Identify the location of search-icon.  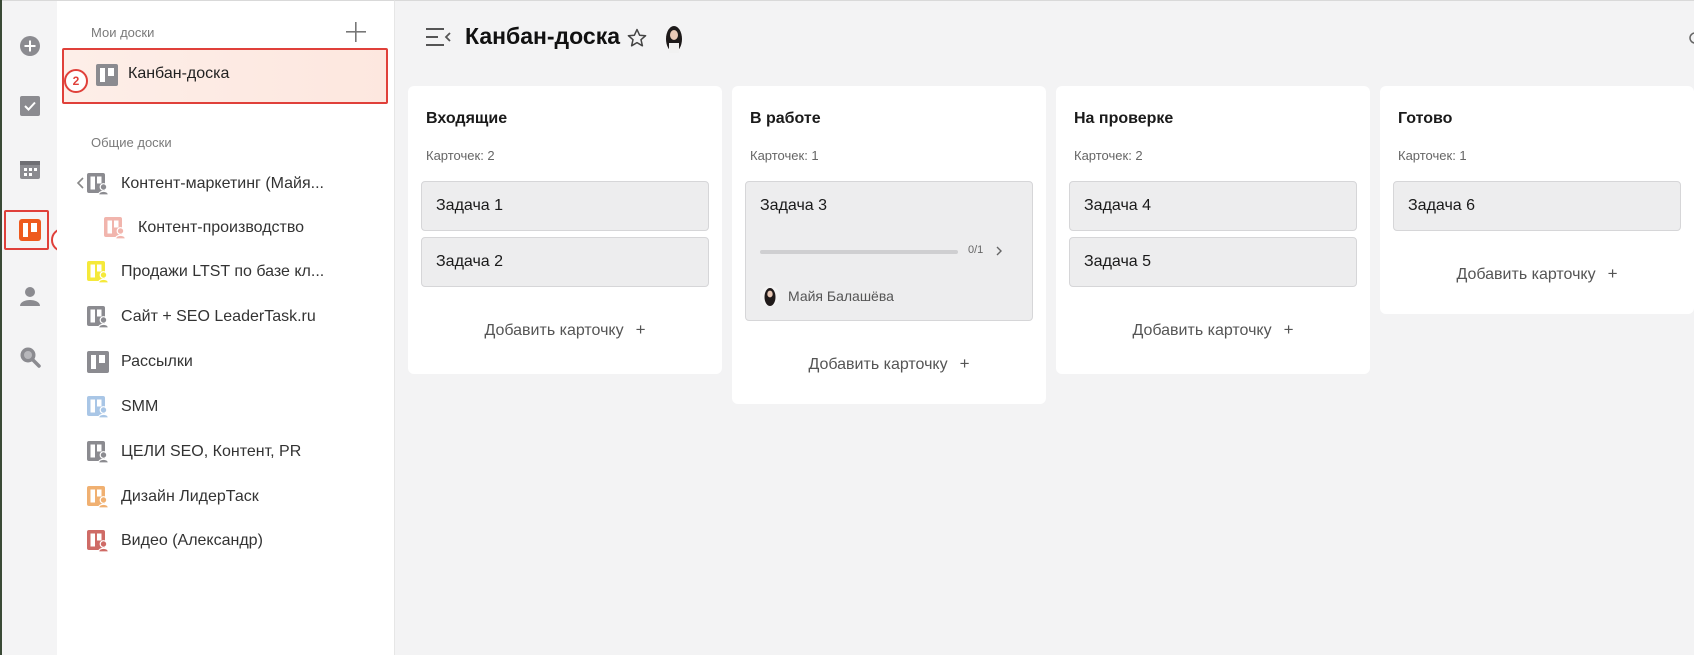
(30, 357).